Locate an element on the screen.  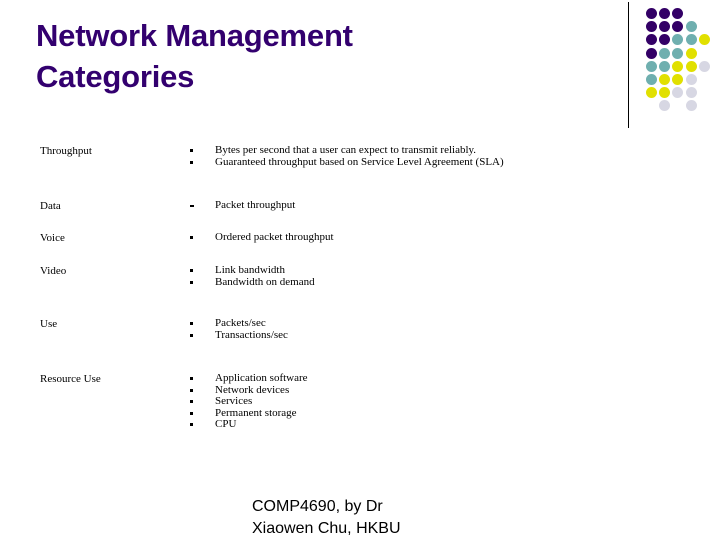
category-items: Packet throughput is located at coordinates (423, 205).